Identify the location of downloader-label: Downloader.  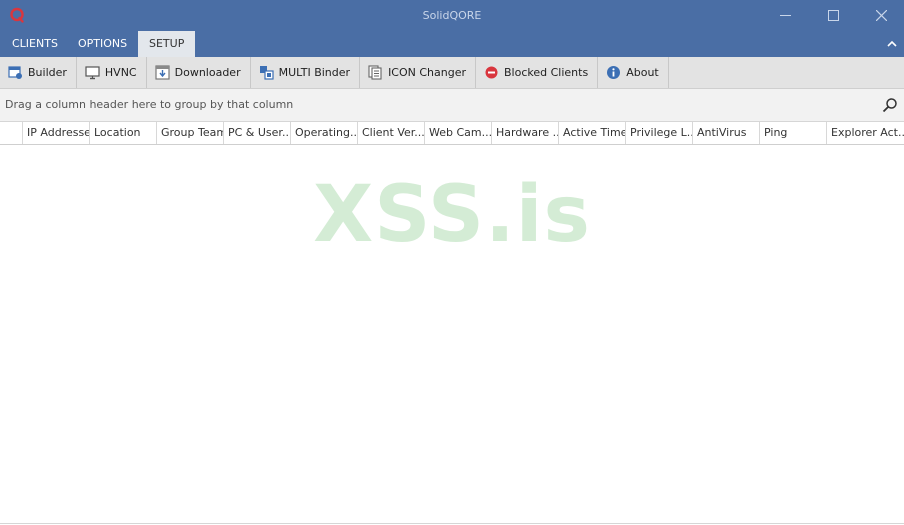
(207, 72).